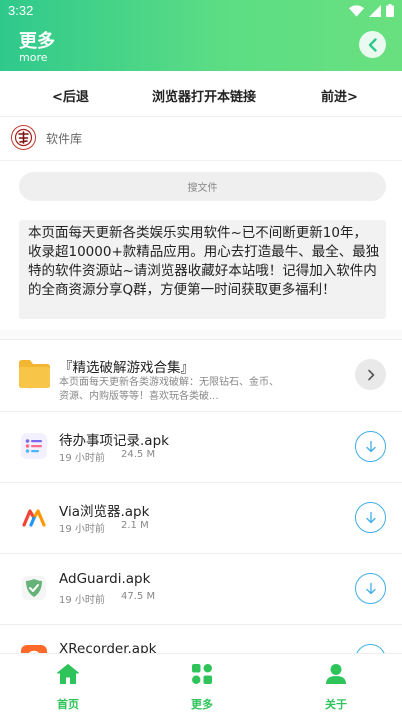  I want to click on back-button, so click(372, 44).